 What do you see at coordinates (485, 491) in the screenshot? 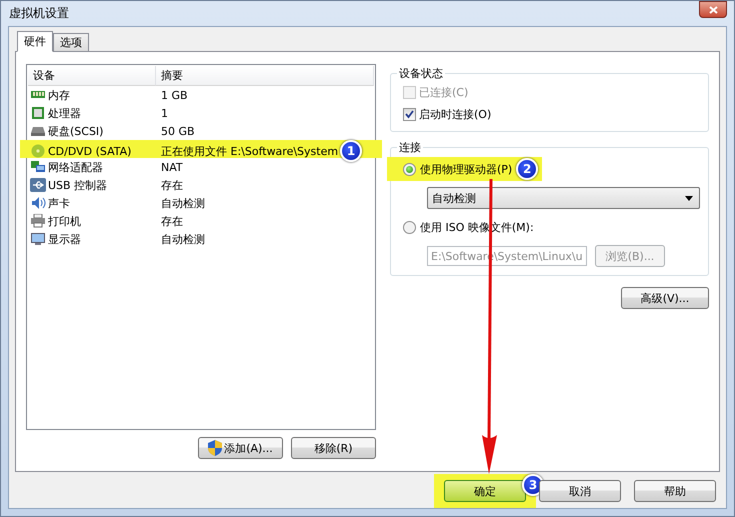
I see `dialog-button: 确定` at bounding box center [485, 491].